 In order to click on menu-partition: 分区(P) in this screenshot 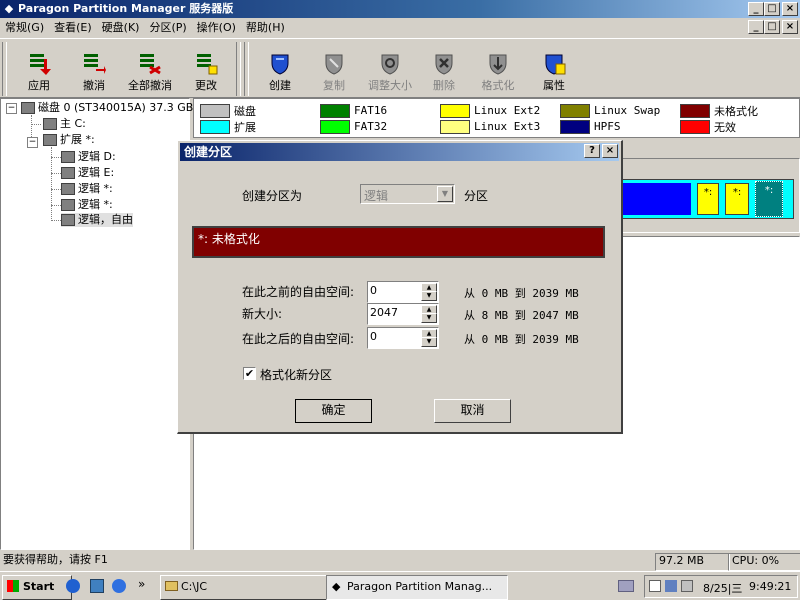, I will do `click(167, 27)`.